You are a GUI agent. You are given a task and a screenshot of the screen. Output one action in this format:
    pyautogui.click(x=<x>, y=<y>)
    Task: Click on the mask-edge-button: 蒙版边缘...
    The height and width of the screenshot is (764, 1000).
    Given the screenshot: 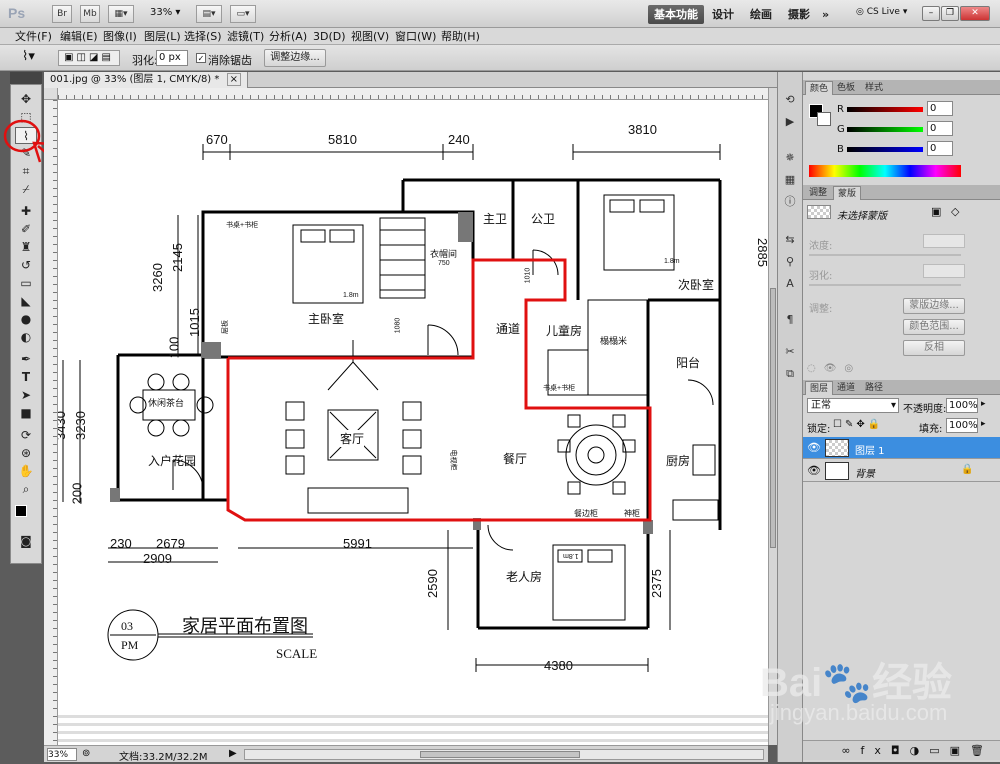 What is the action you would take?
    pyautogui.click(x=934, y=306)
    